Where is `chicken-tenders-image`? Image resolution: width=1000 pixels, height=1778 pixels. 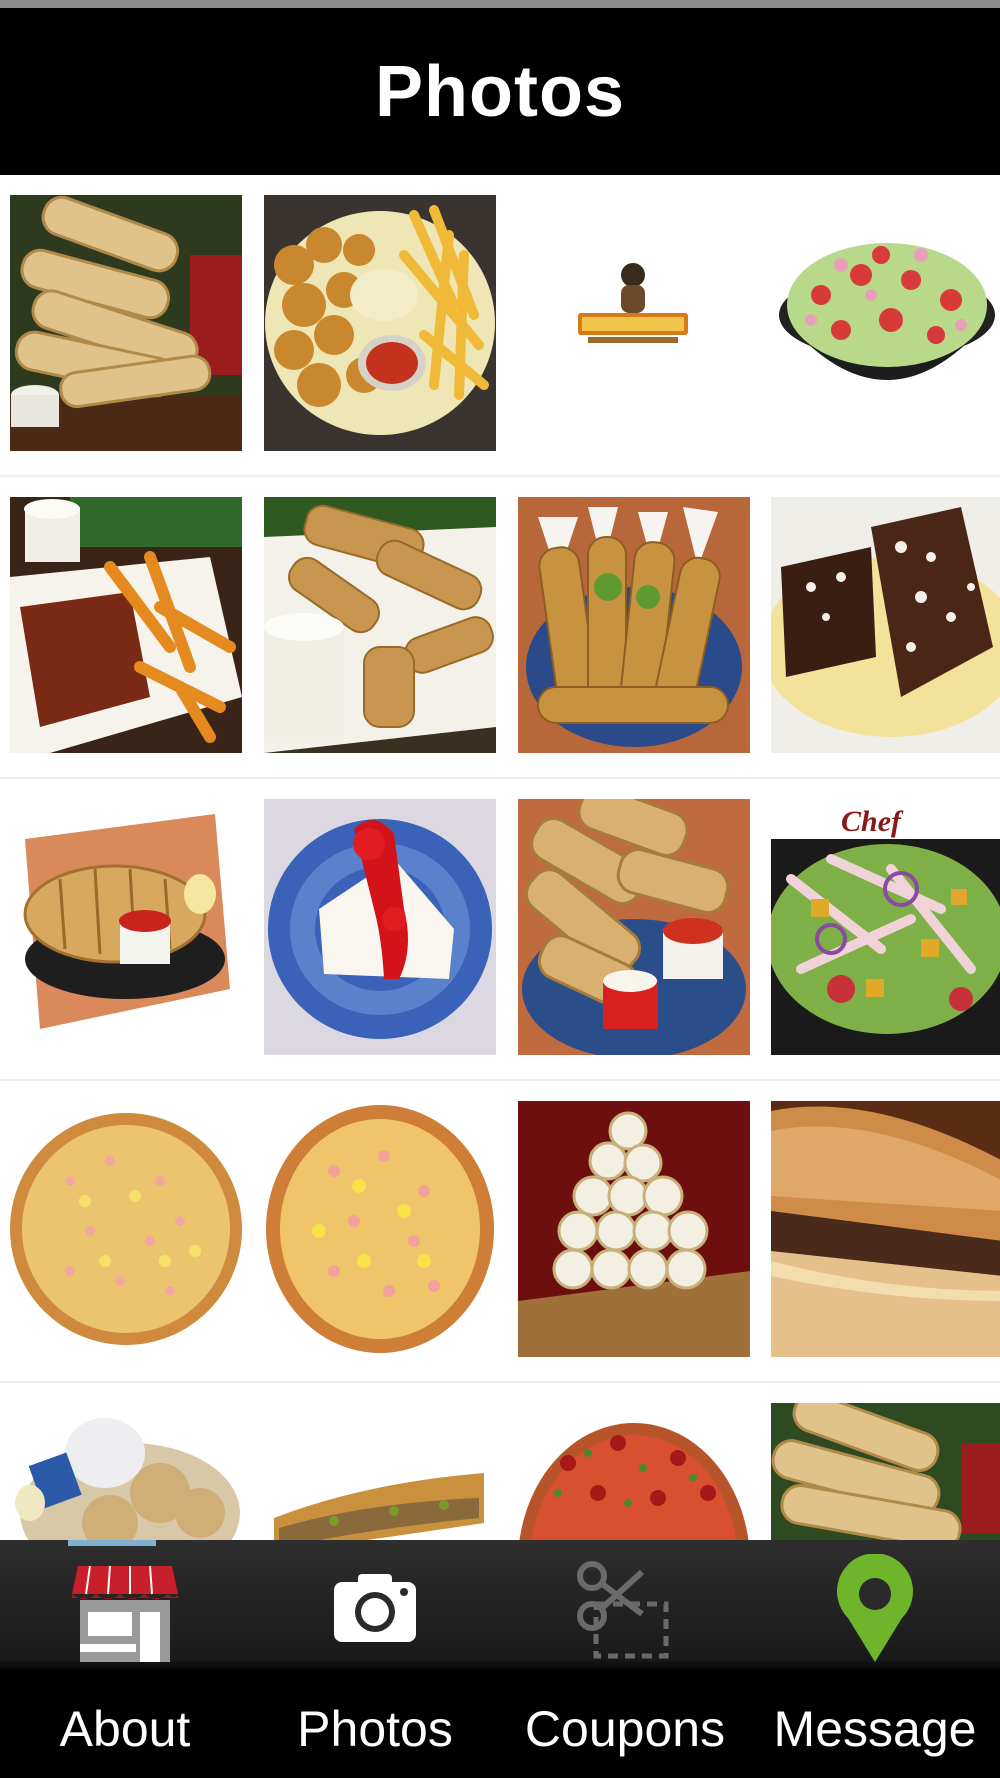 chicken-tenders-image is located at coordinates (634, 625).